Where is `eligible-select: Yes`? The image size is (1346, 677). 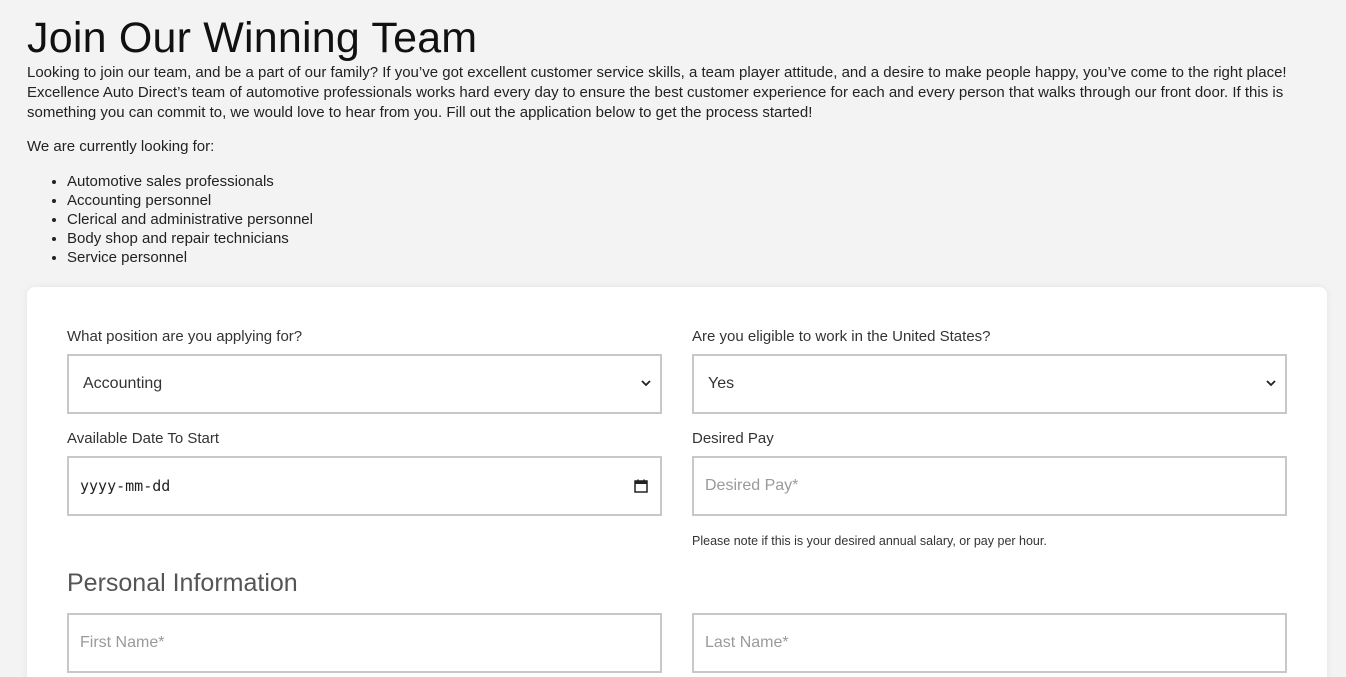 eligible-select: Yes is located at coordinates (989, 384).